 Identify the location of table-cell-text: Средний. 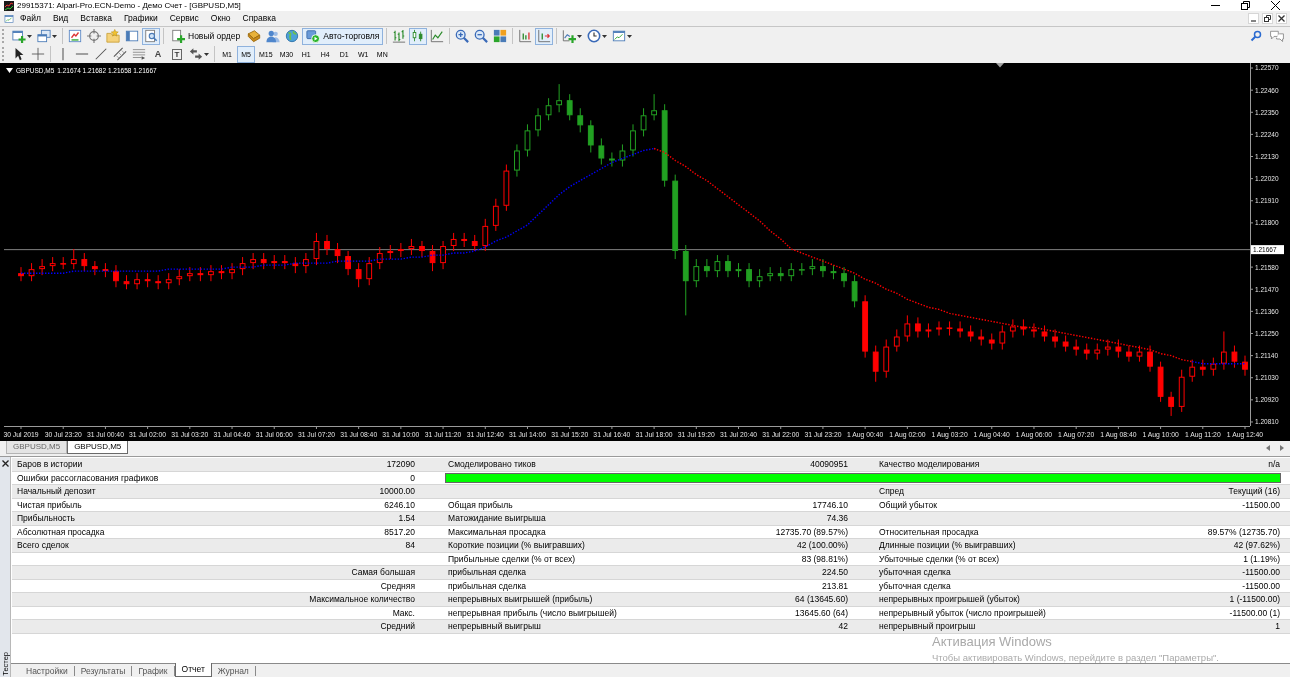
(397, 626).